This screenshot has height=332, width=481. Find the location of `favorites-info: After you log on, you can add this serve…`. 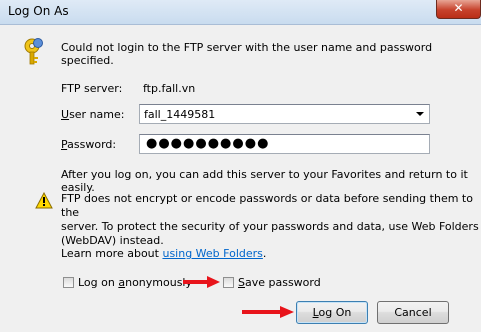

favorites-info: After you log on, you can add this serve… is located at coordinates (264, 181).